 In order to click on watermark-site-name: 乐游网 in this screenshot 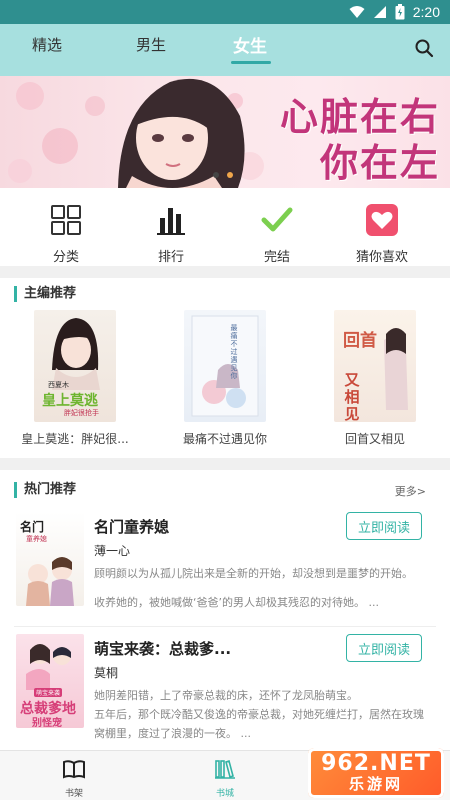, I will do `click(375, 784)`.